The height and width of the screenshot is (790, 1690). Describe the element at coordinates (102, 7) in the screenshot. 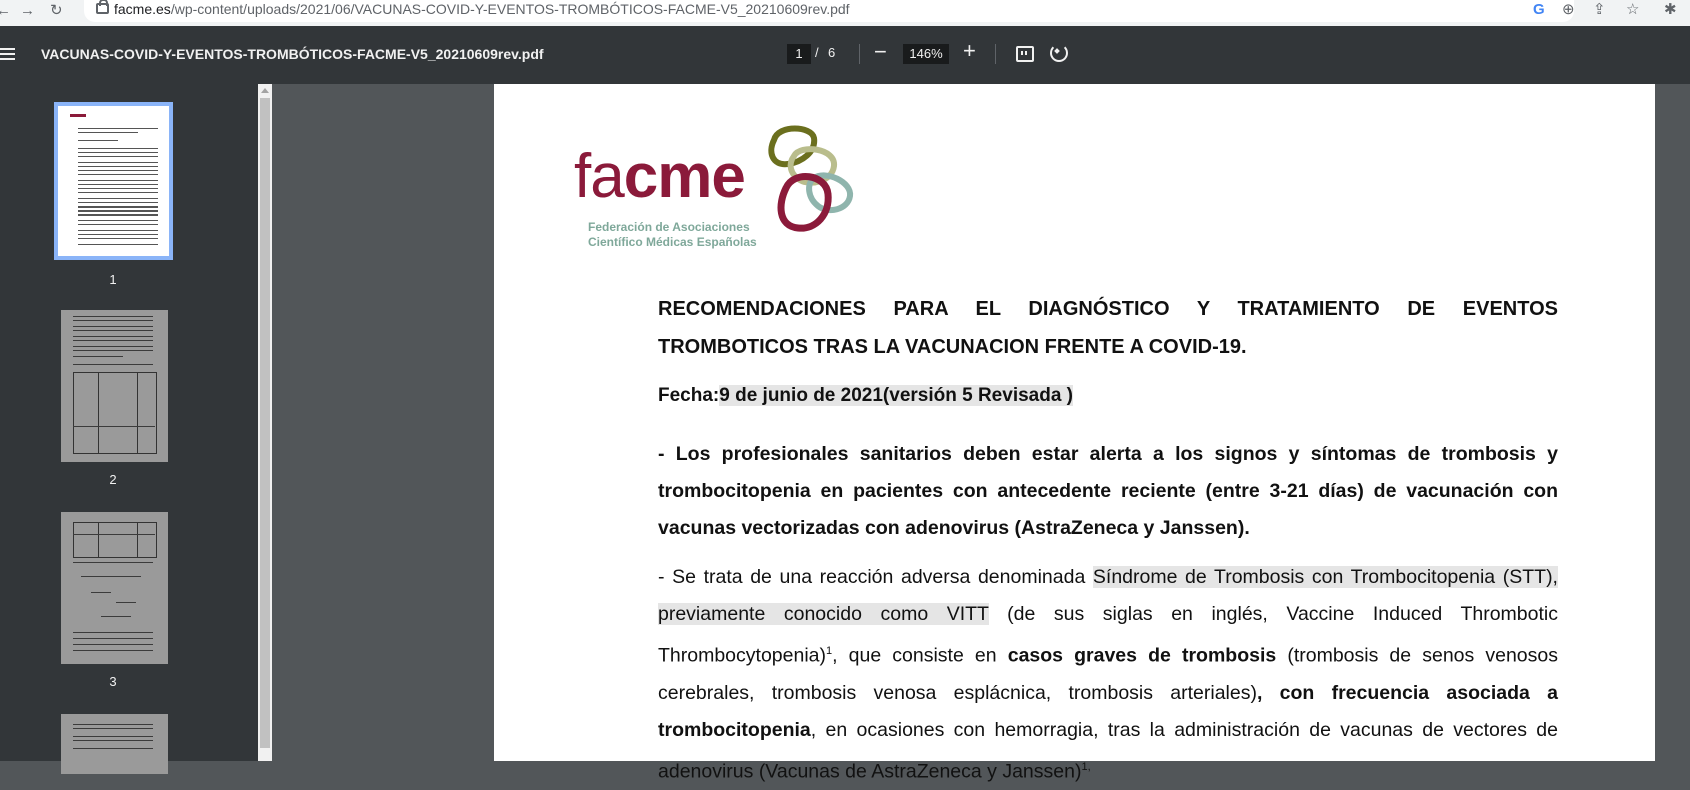

I see `lock-icon` at that location.